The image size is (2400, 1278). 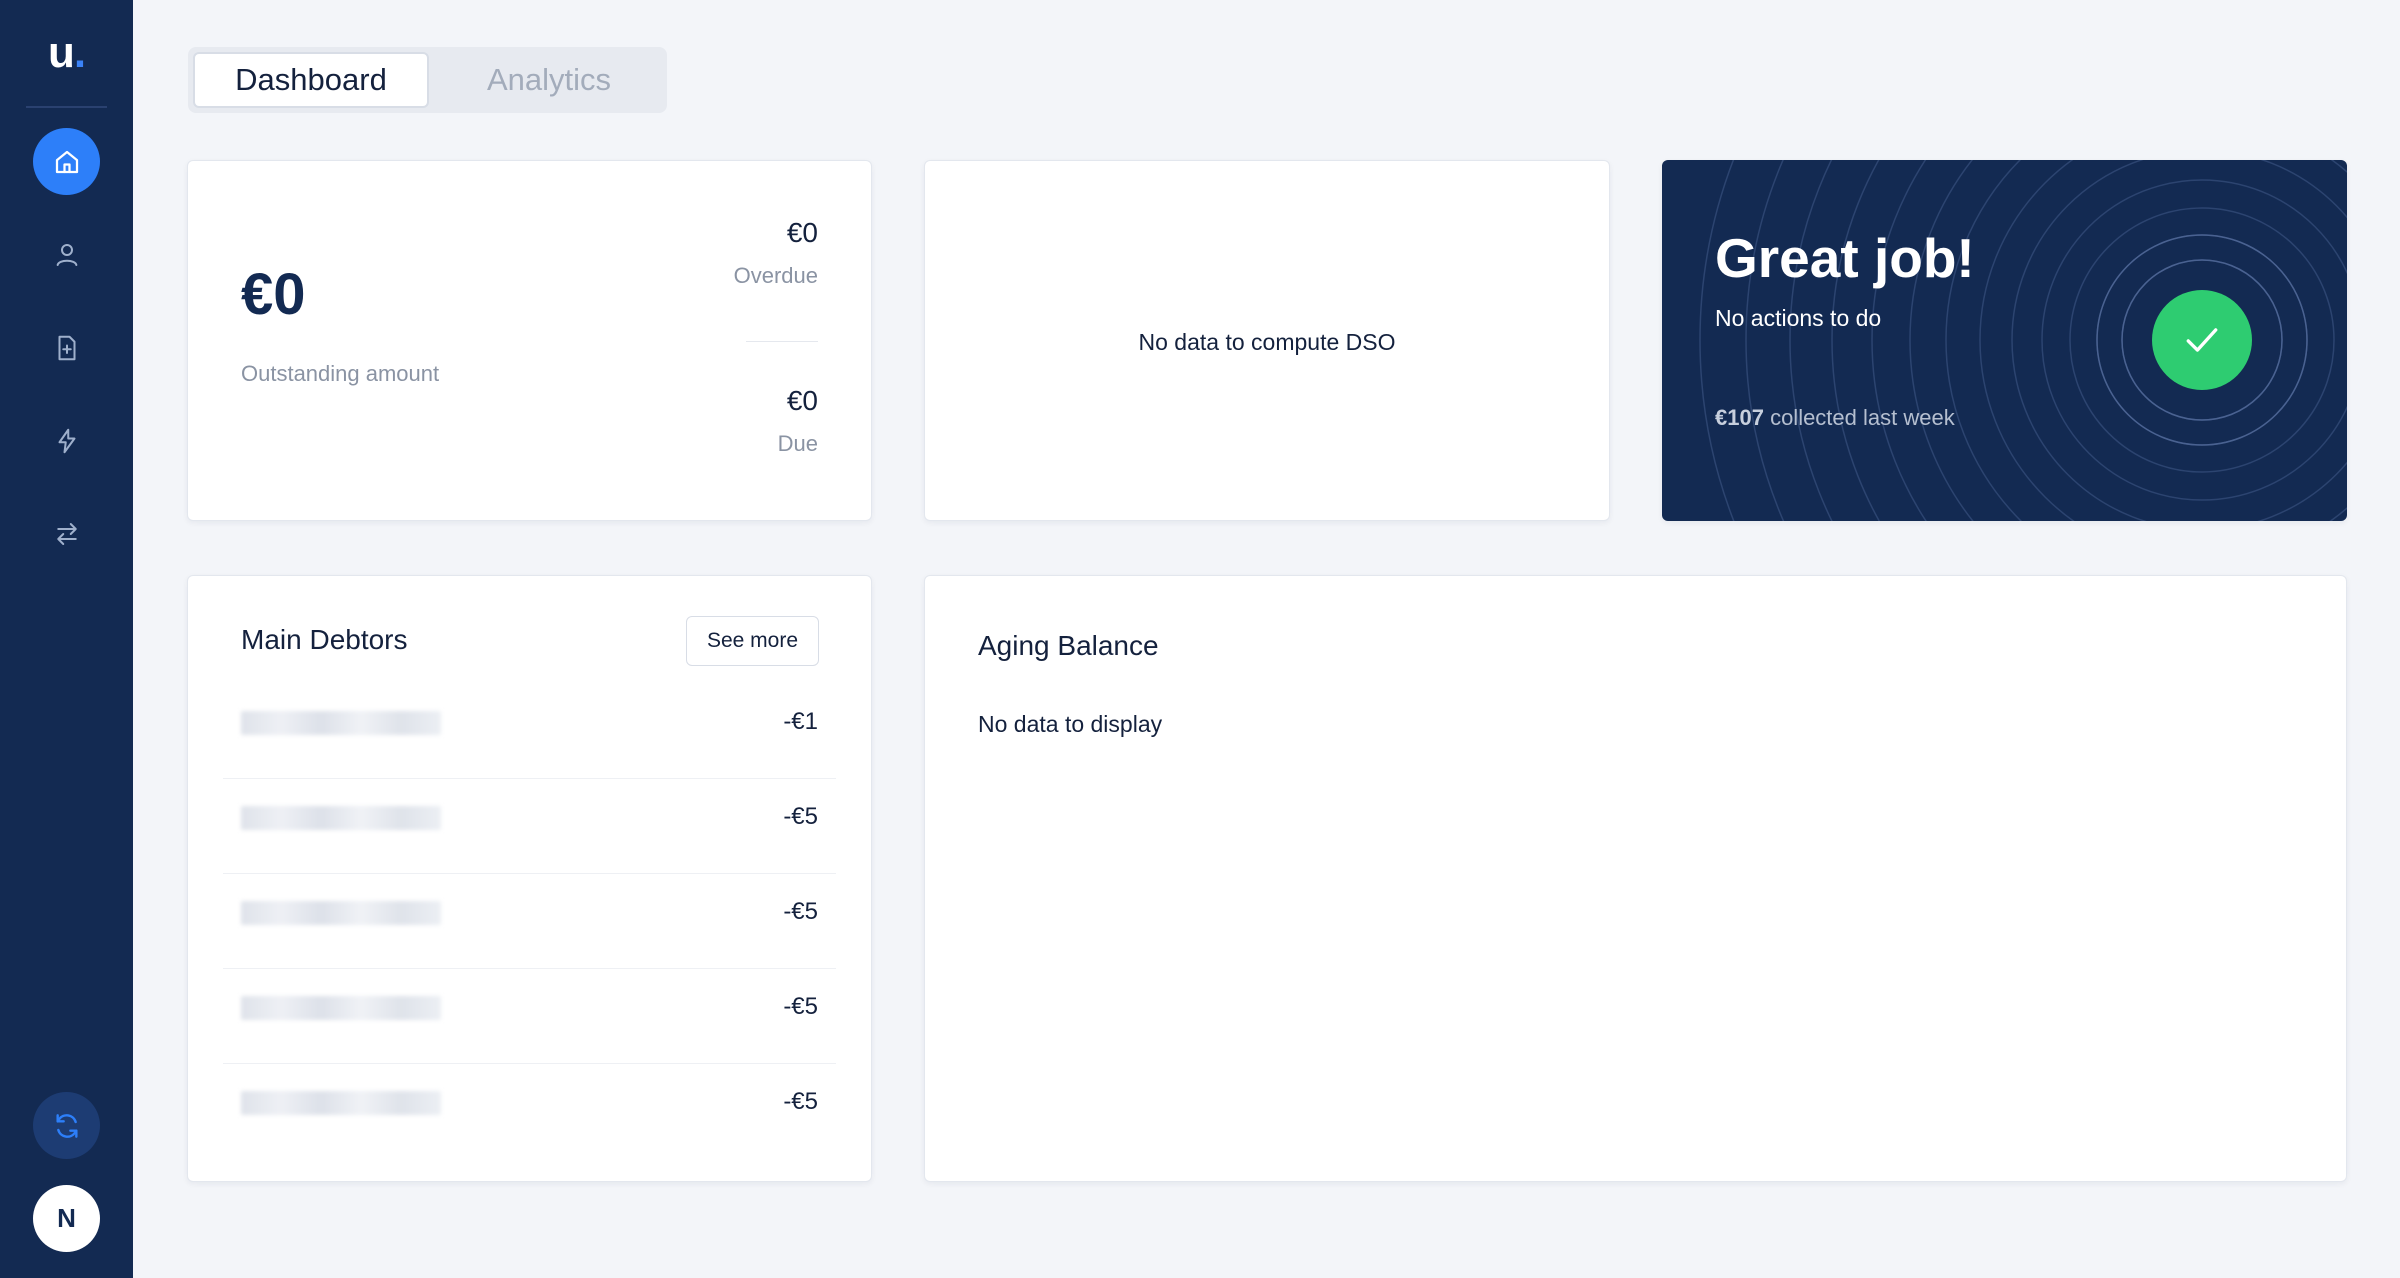 I want to click on see-more-button: See more, so click(x=752, y=641).